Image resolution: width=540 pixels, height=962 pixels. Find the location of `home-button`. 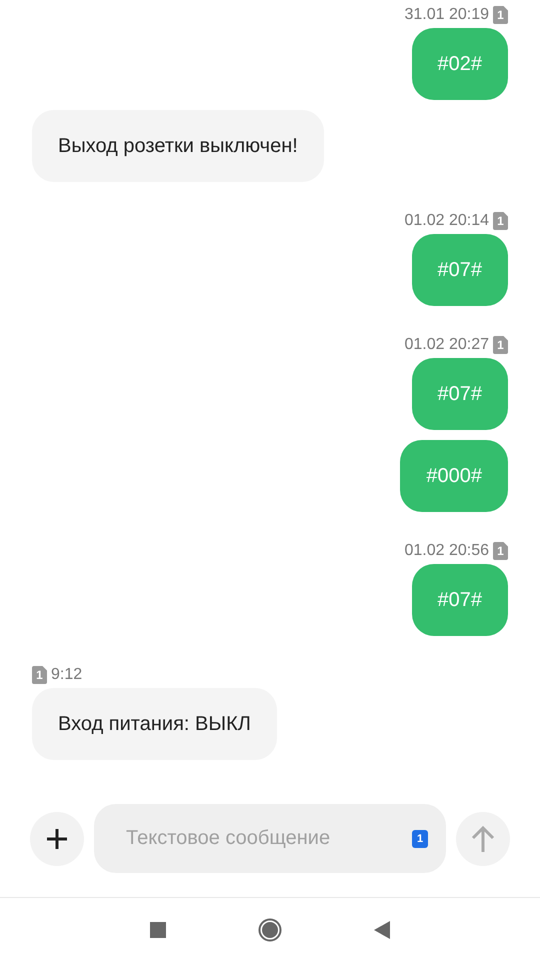

home-button is located at coordinates (270, 930).